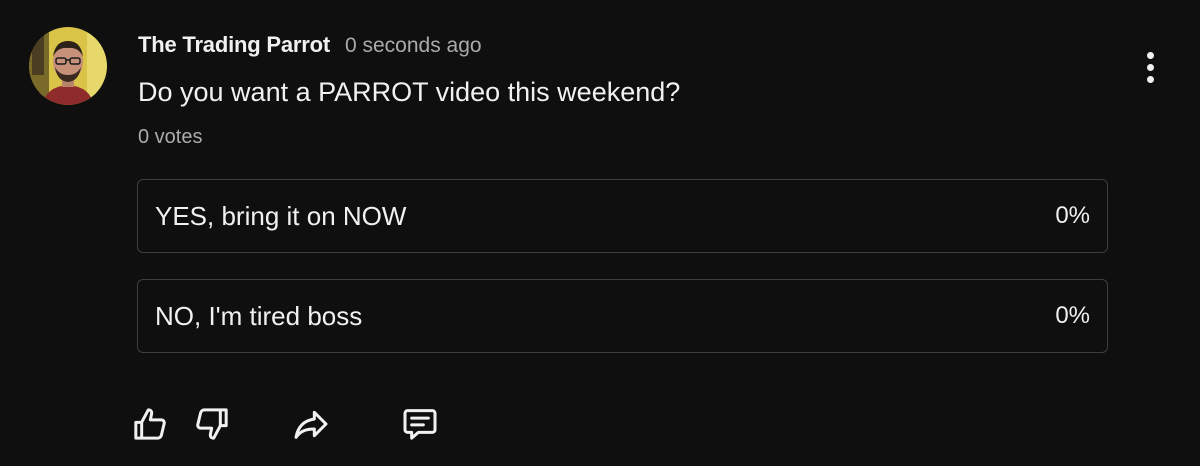  I want to click on more-vertical-icon, so click(1150, 55).